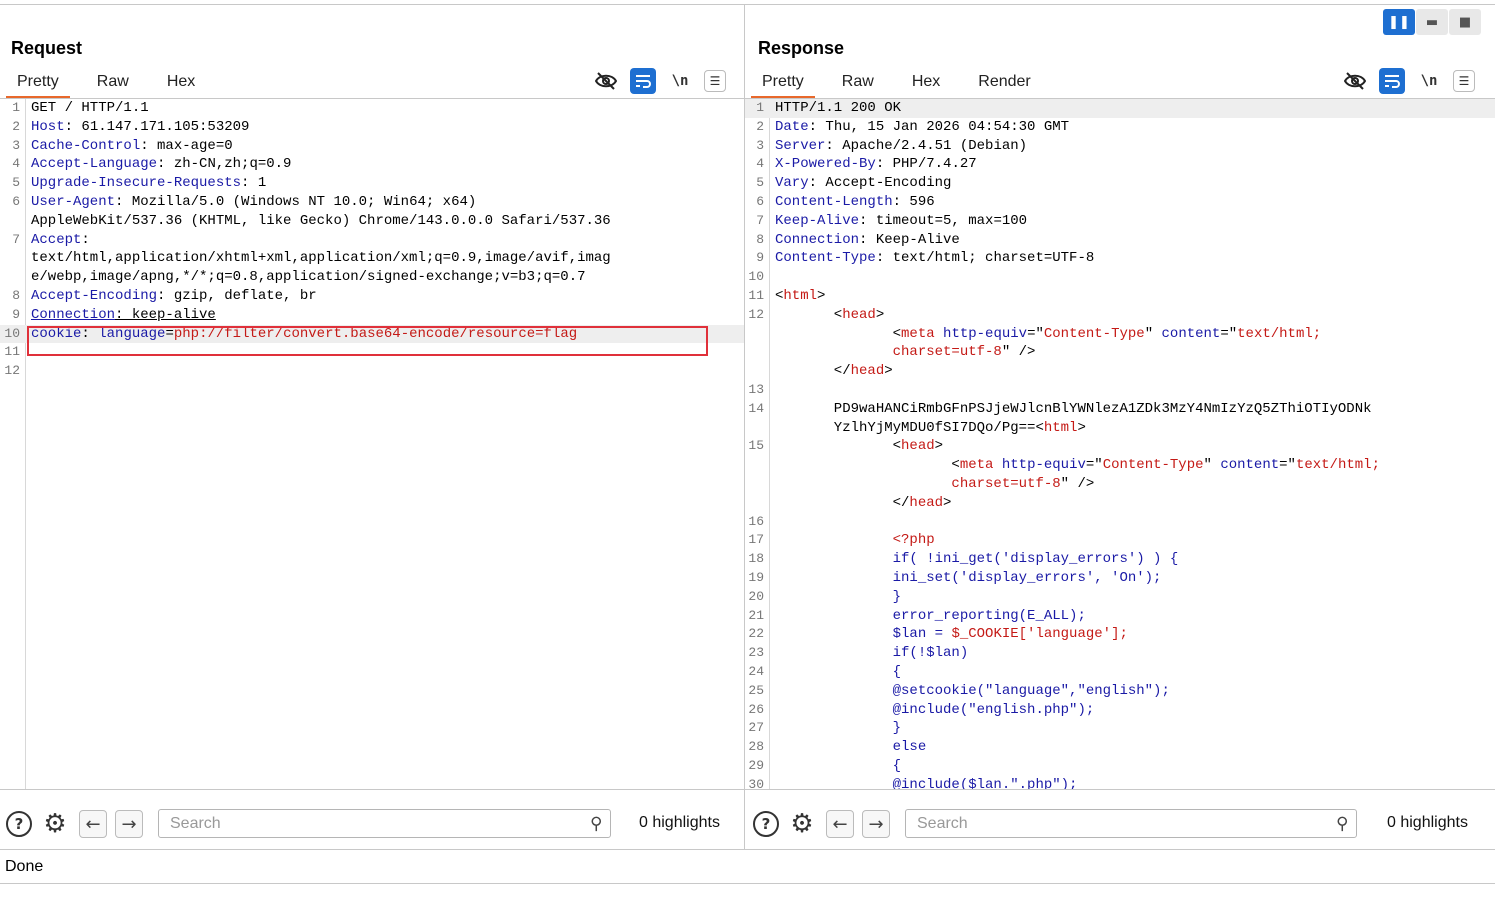 This screenshot has height=898, width=1495. I want to click on line-text, so click(384, 371).